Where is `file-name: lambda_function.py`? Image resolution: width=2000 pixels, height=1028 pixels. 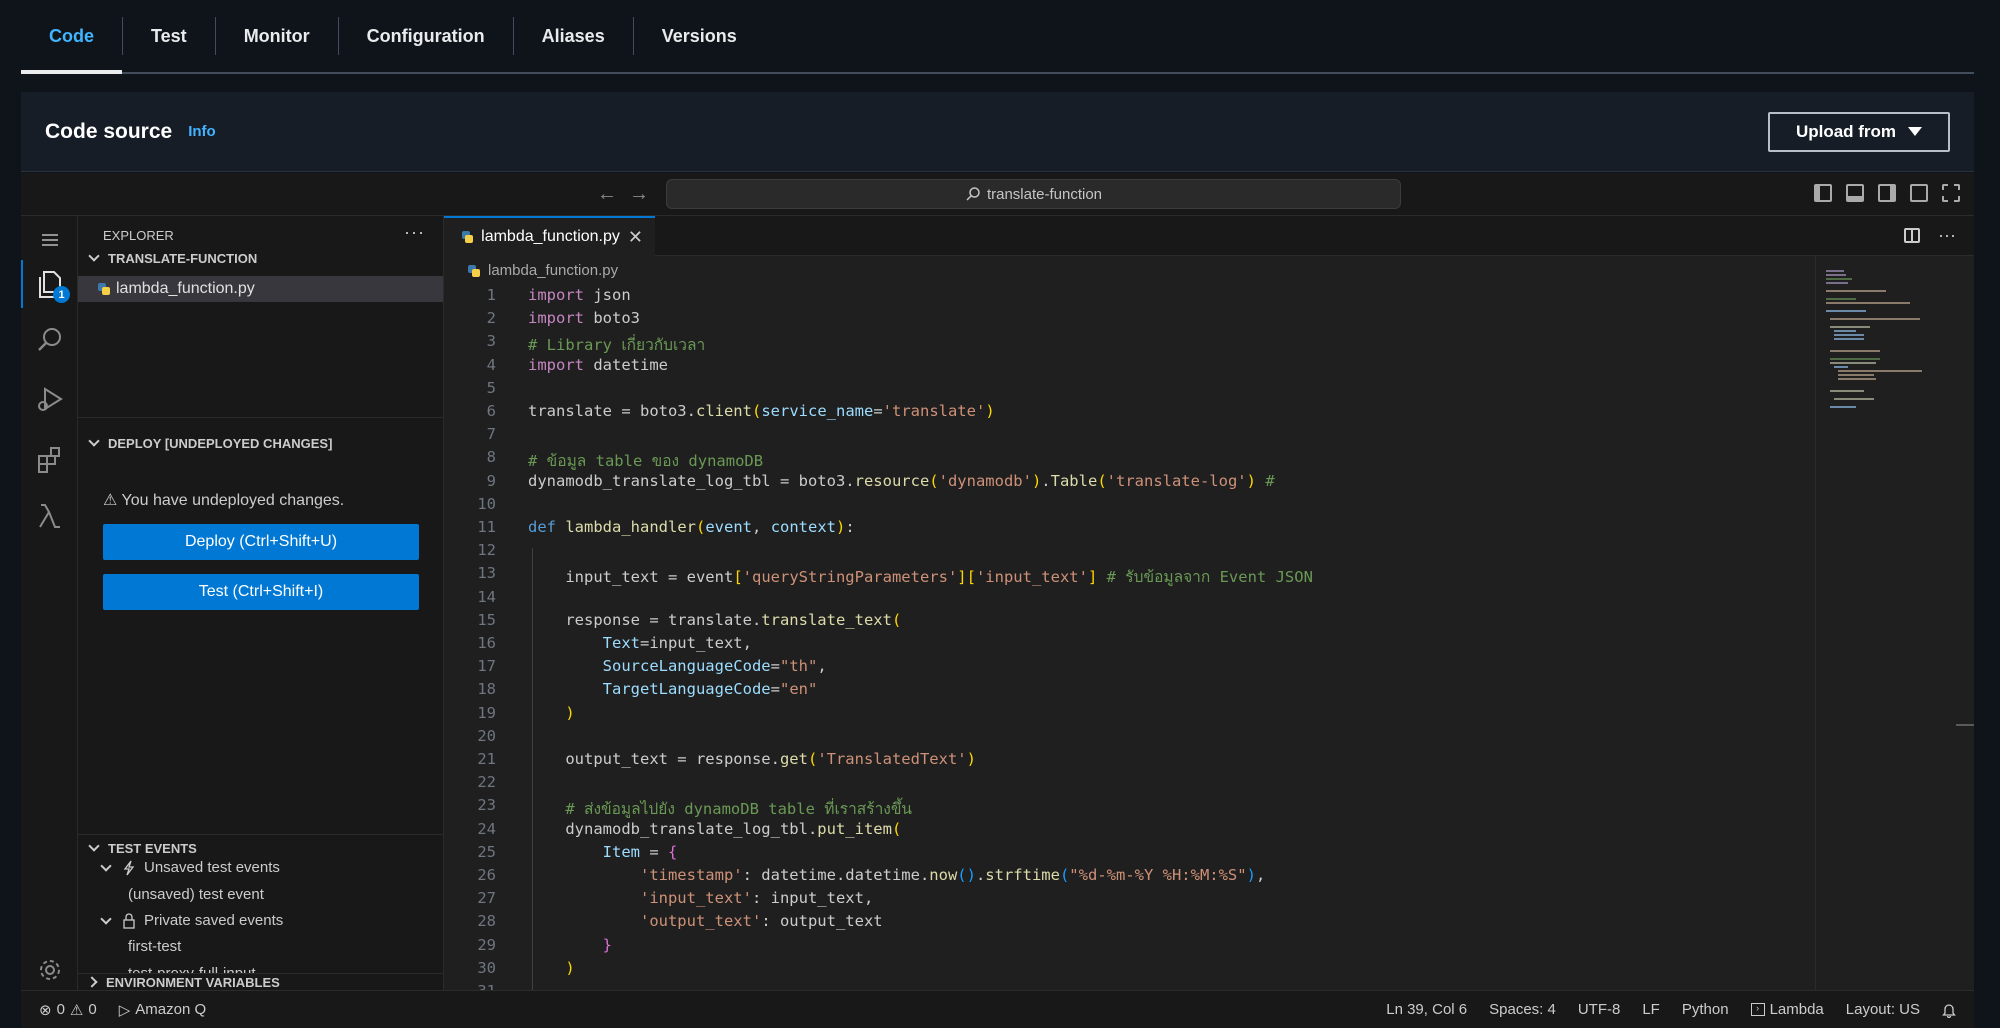
file-name: lambda_function.py is located at coordinates (185, 288).